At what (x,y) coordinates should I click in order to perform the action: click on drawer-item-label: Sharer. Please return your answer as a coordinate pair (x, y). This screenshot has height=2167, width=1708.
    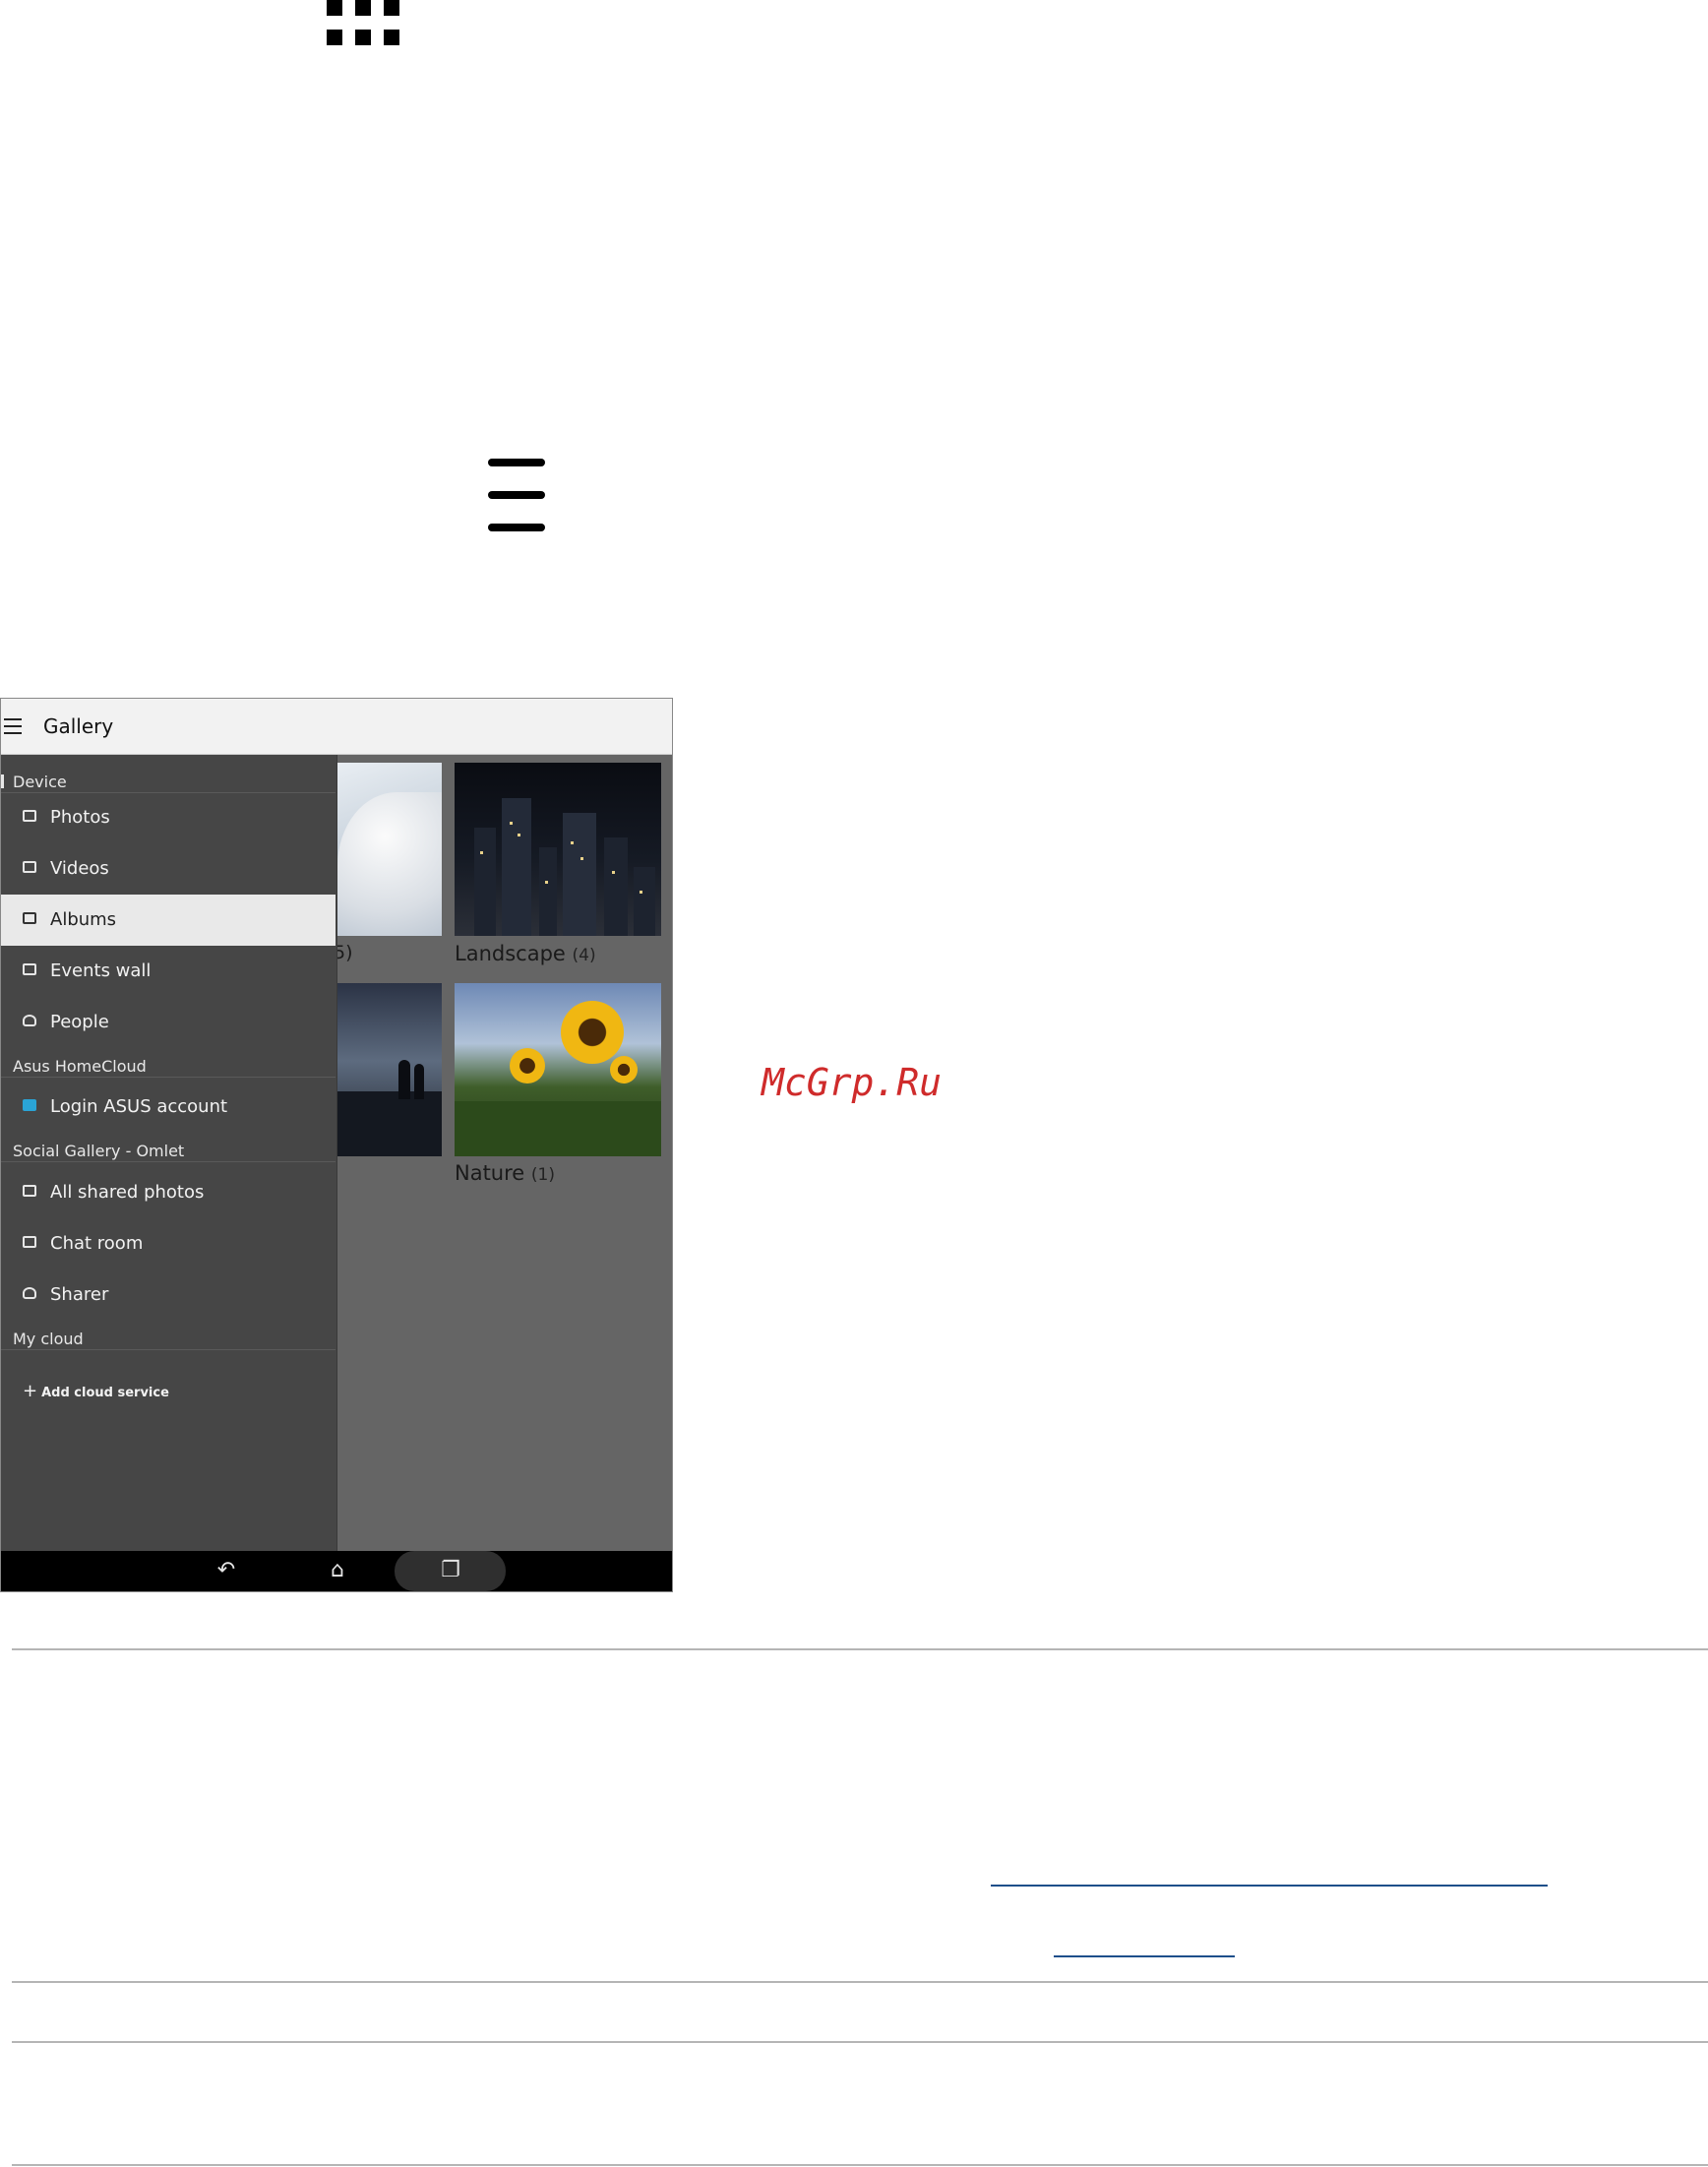
    Looking at the image, I should click on (79, 1294).